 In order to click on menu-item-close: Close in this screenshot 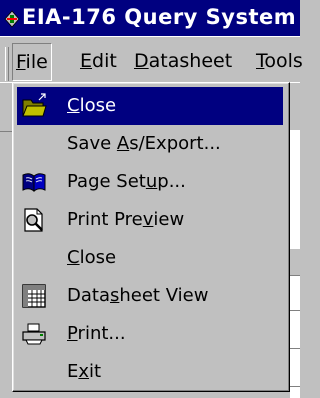, I will do `click(150, 106)`.